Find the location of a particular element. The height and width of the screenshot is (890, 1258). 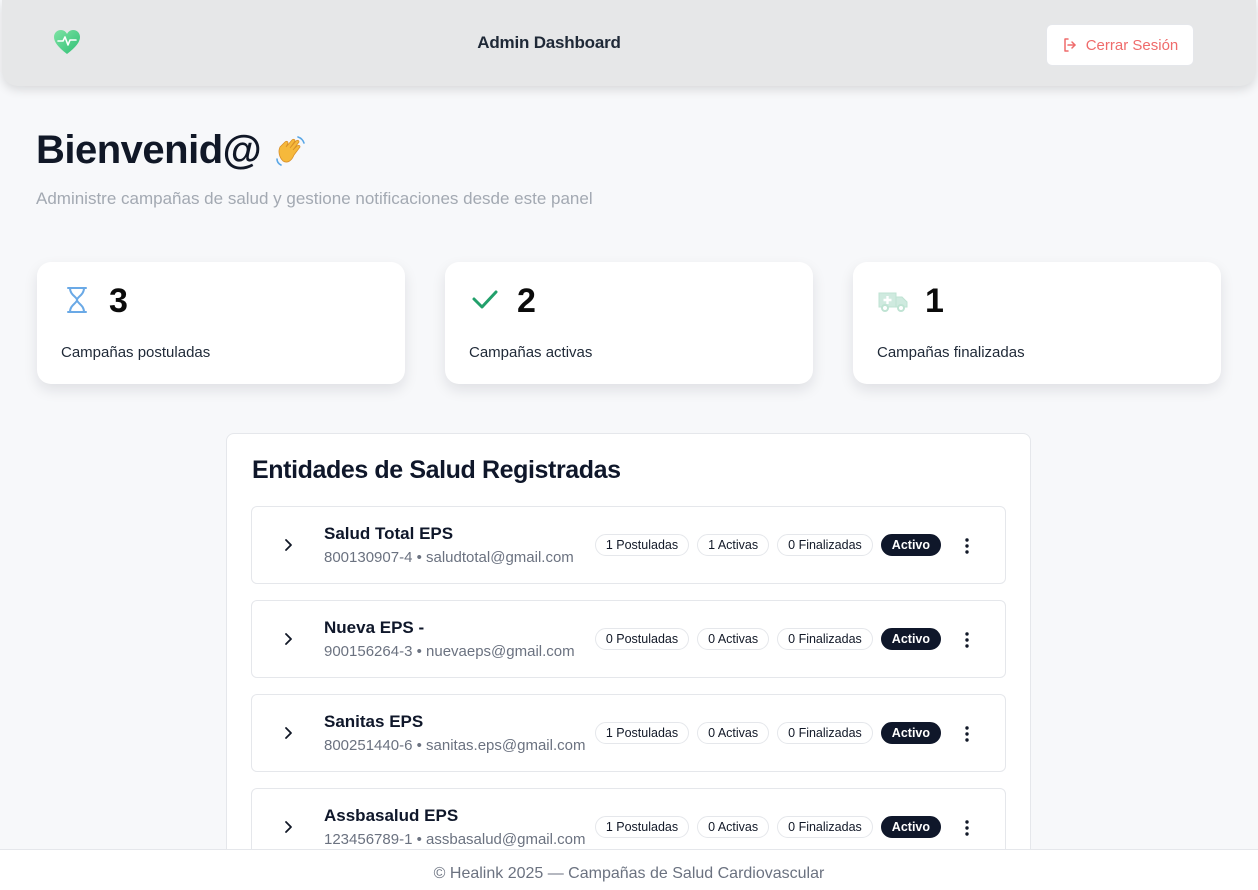

welcome-heading: Bienvenid@ is located at coordinates (173, 150).